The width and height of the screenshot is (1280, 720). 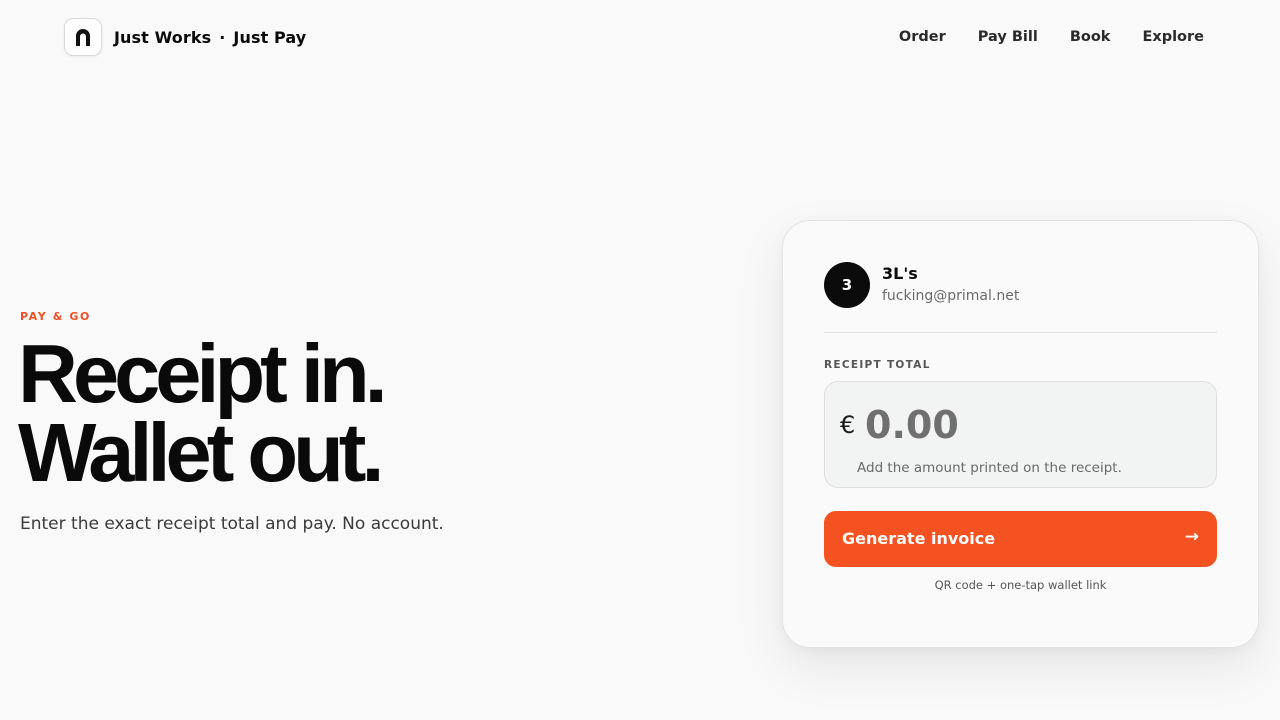 I want to click on merchant-header: 3 3L's fucking@primal.net, so click(x=921, y=285).